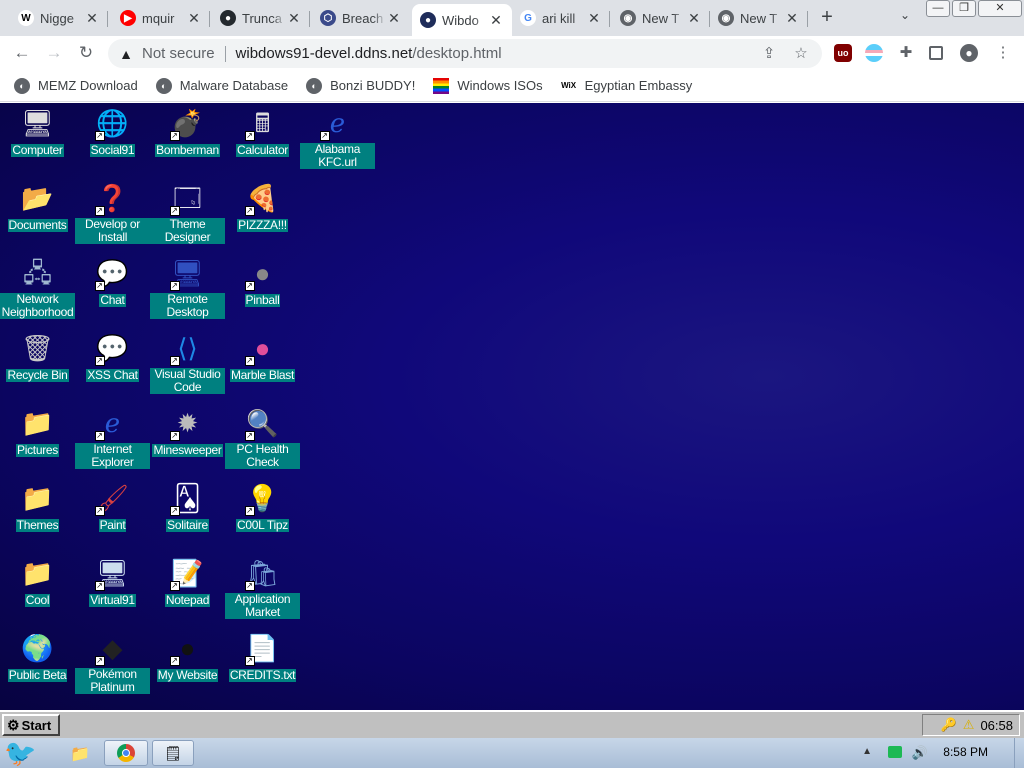 This screenshot has height=768, width=1024. I want to click on menu-kebab-icon: ⋮, so click(1003, 53).